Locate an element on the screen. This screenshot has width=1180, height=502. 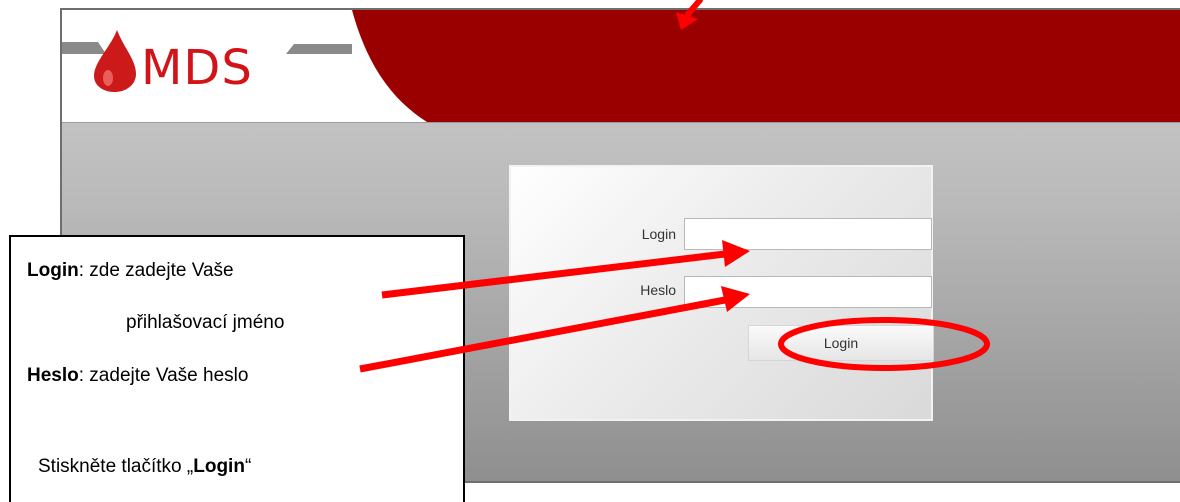
annotation-button-note: Stiskněte tlačítko „Login“ is located at coordinates (144, 467).